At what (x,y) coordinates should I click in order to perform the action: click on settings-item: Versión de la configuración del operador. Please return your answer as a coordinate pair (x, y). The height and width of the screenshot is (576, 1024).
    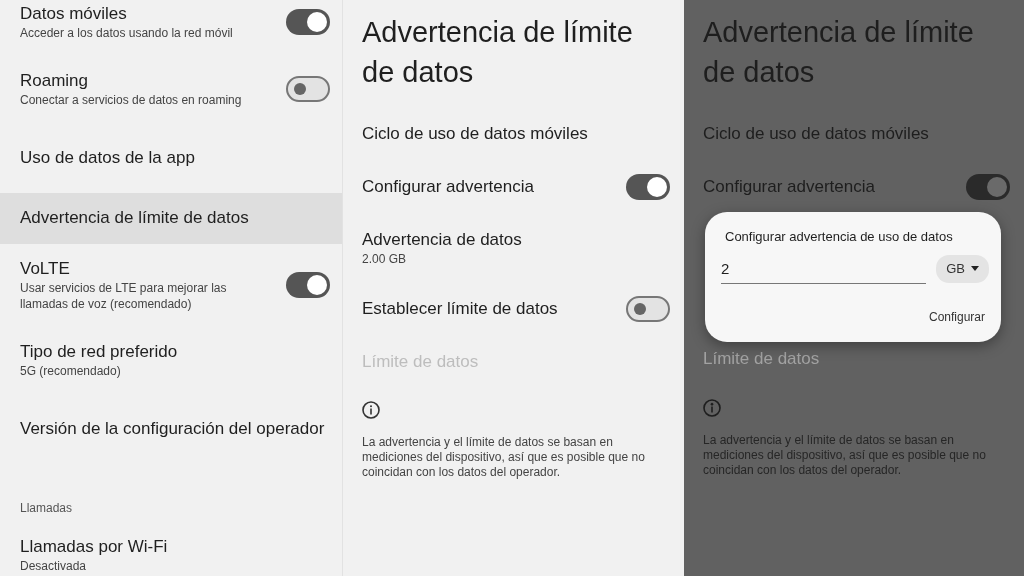
    Looking at the image, I should click on (171, 429).